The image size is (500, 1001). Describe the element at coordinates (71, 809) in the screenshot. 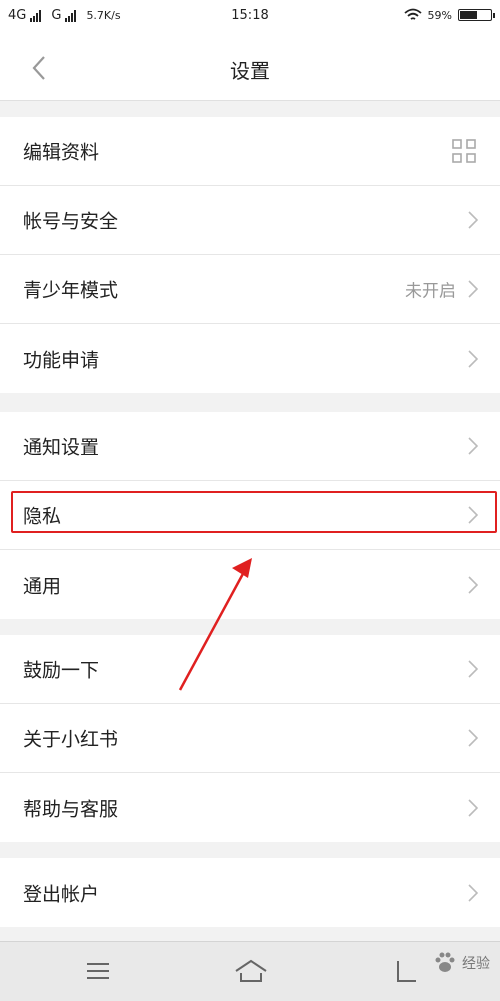

I see `settings-item-label: 帮助与客服` at that location.